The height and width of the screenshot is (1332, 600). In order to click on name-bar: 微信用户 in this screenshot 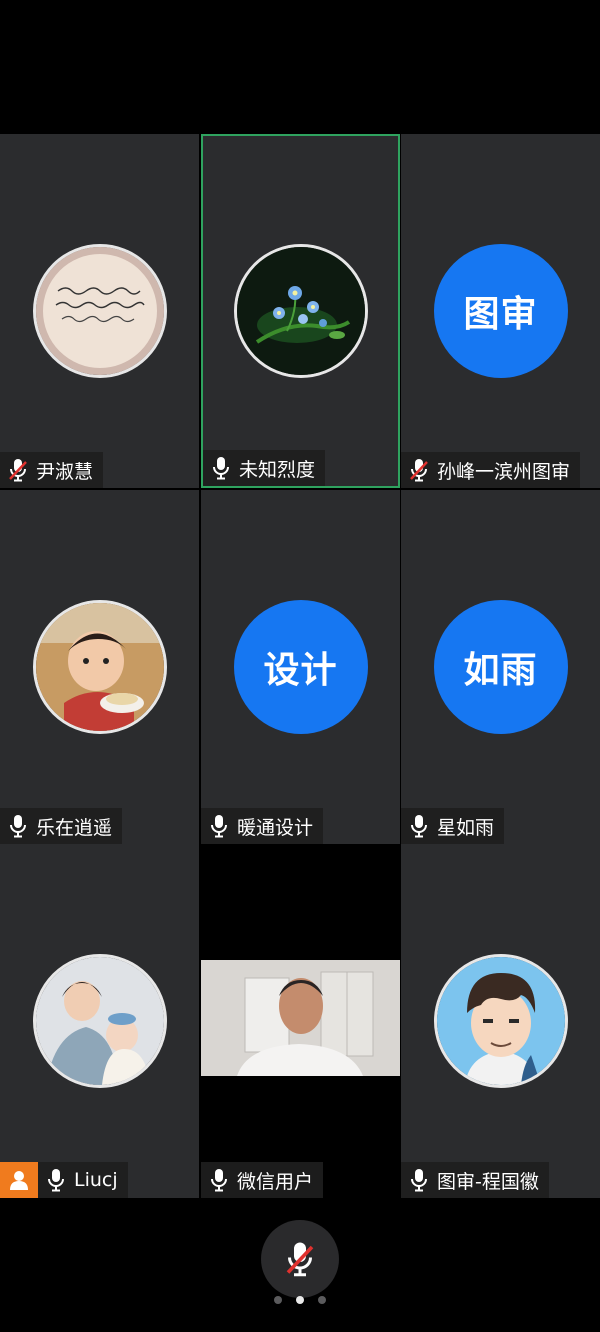, I will do `click(262, 1180)`.